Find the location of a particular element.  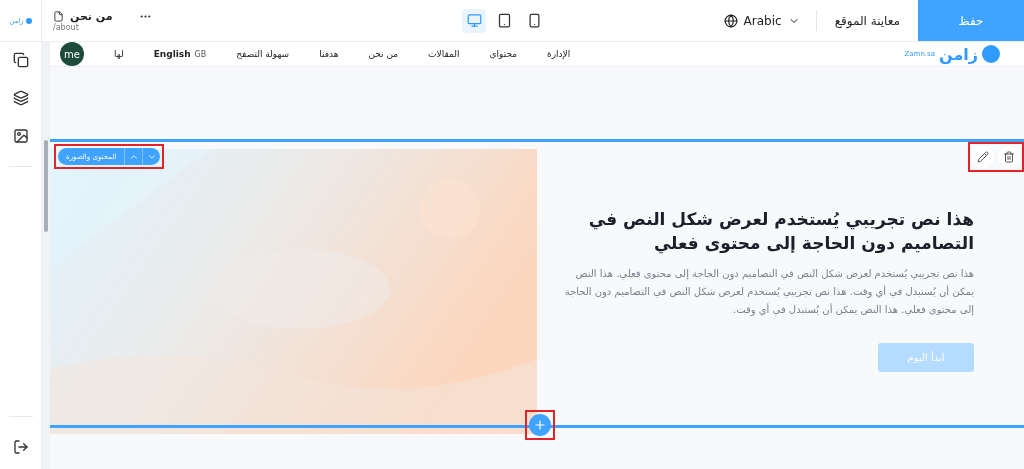

preview-button: معاينة الموقع is located at coordinates (867, 20).